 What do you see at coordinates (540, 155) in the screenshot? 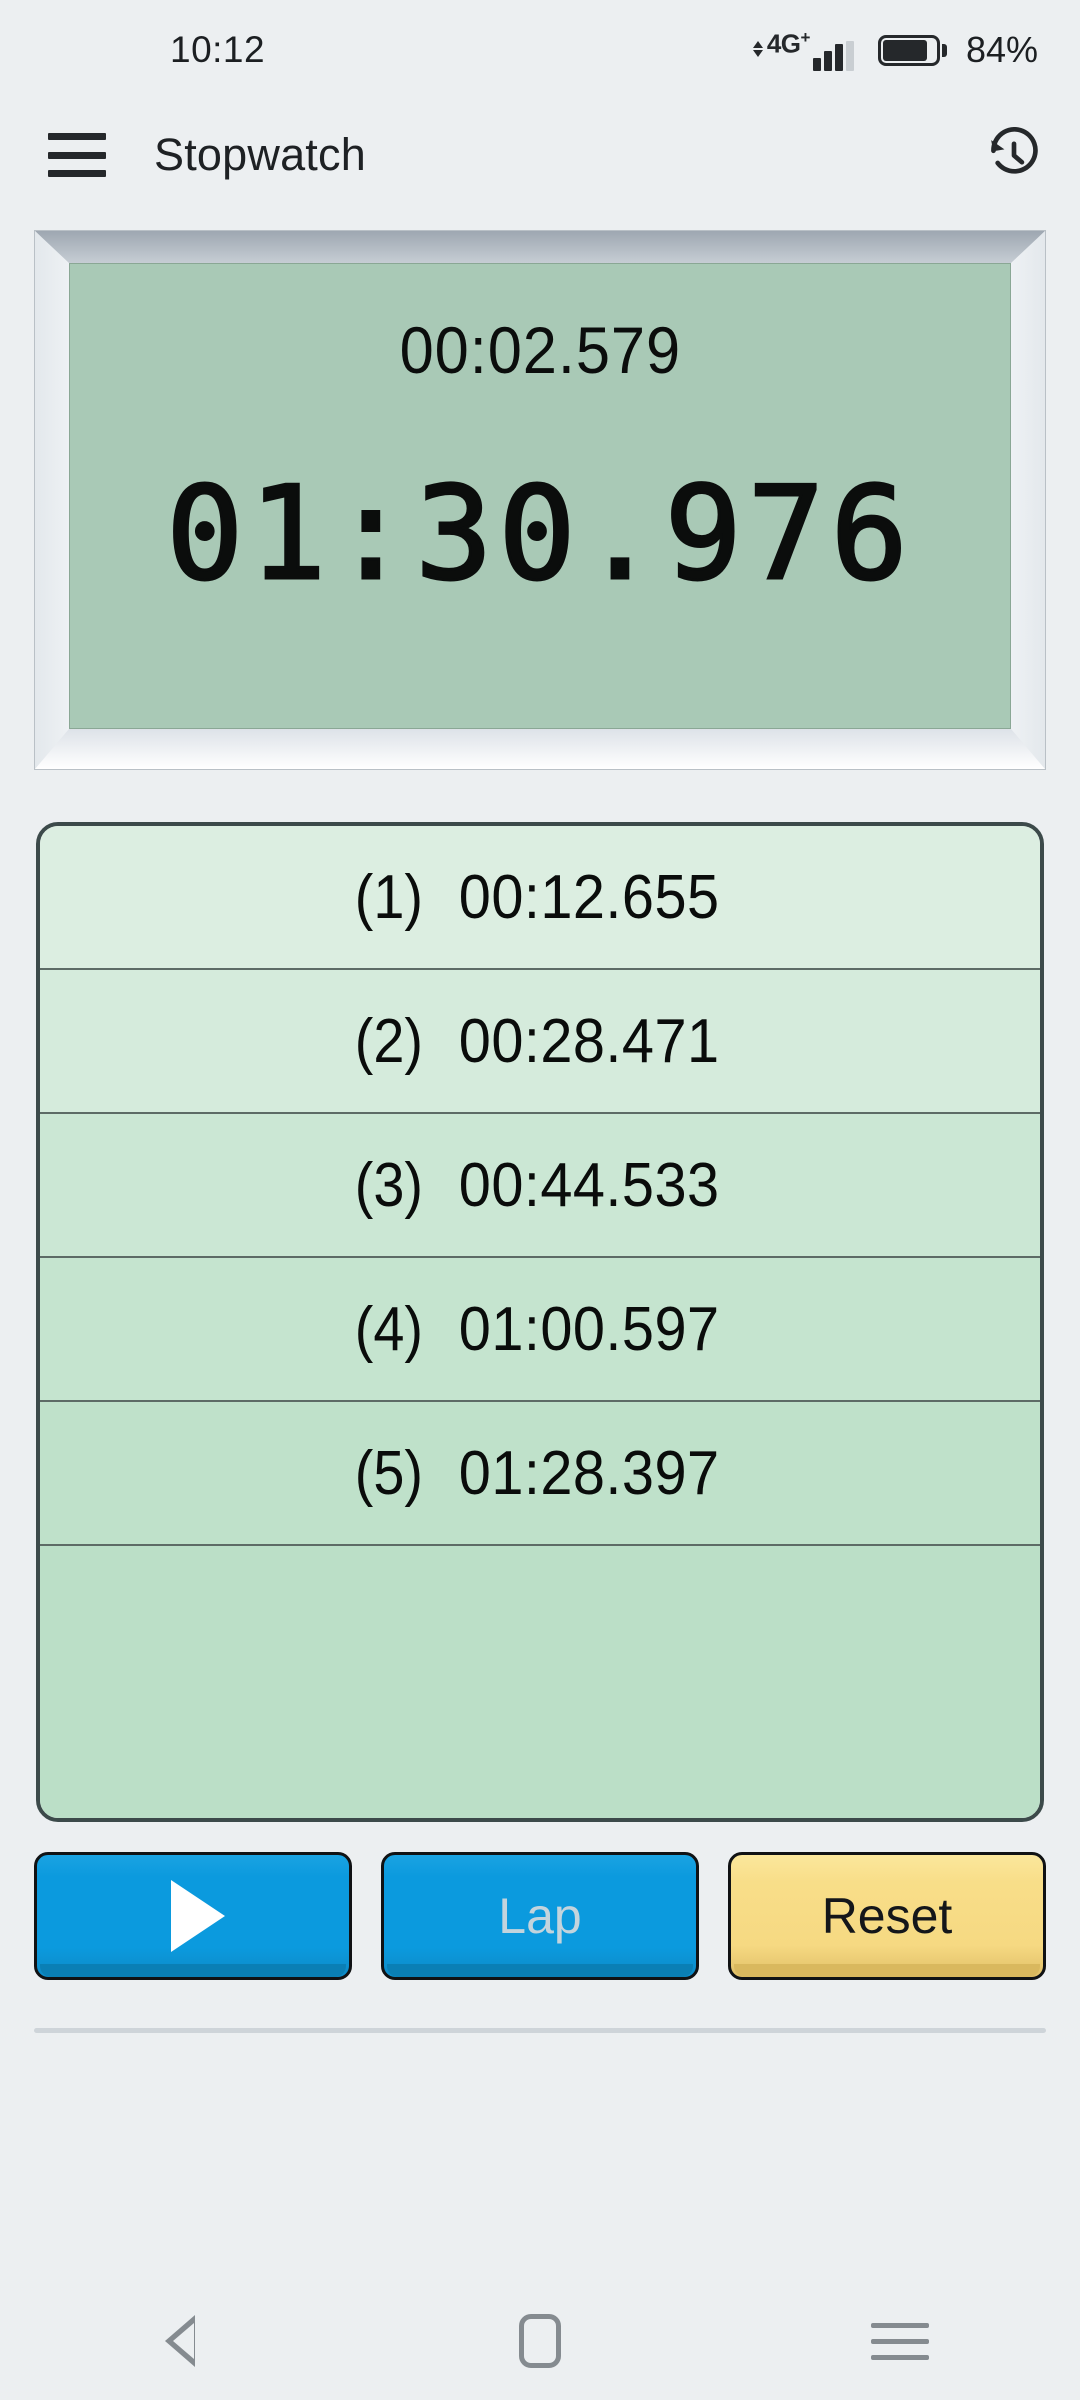
I see `app-bar: Stopwatch` at bounding box center [540, 155].